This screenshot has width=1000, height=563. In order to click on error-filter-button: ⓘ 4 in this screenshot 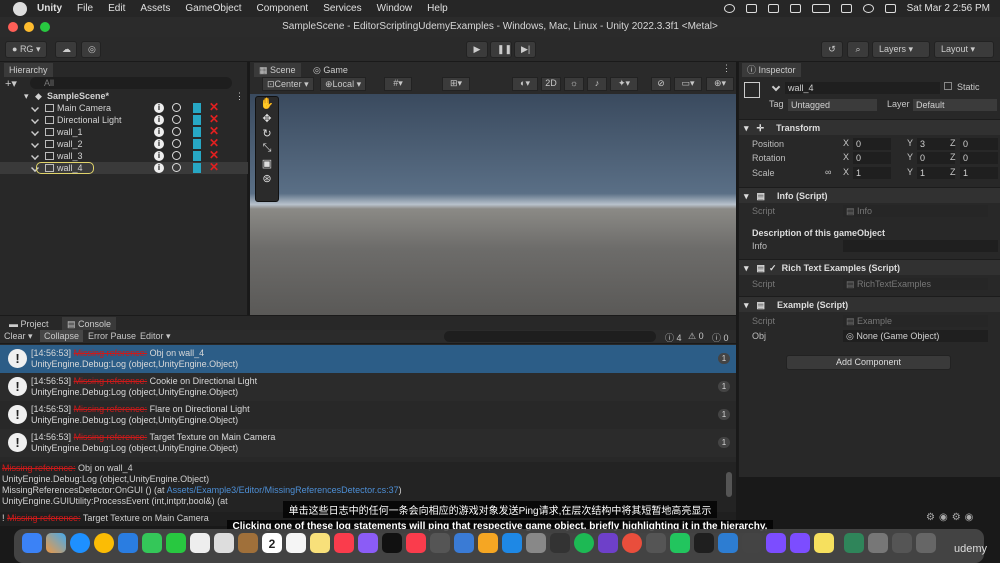, I will do `click(673, 337)`.